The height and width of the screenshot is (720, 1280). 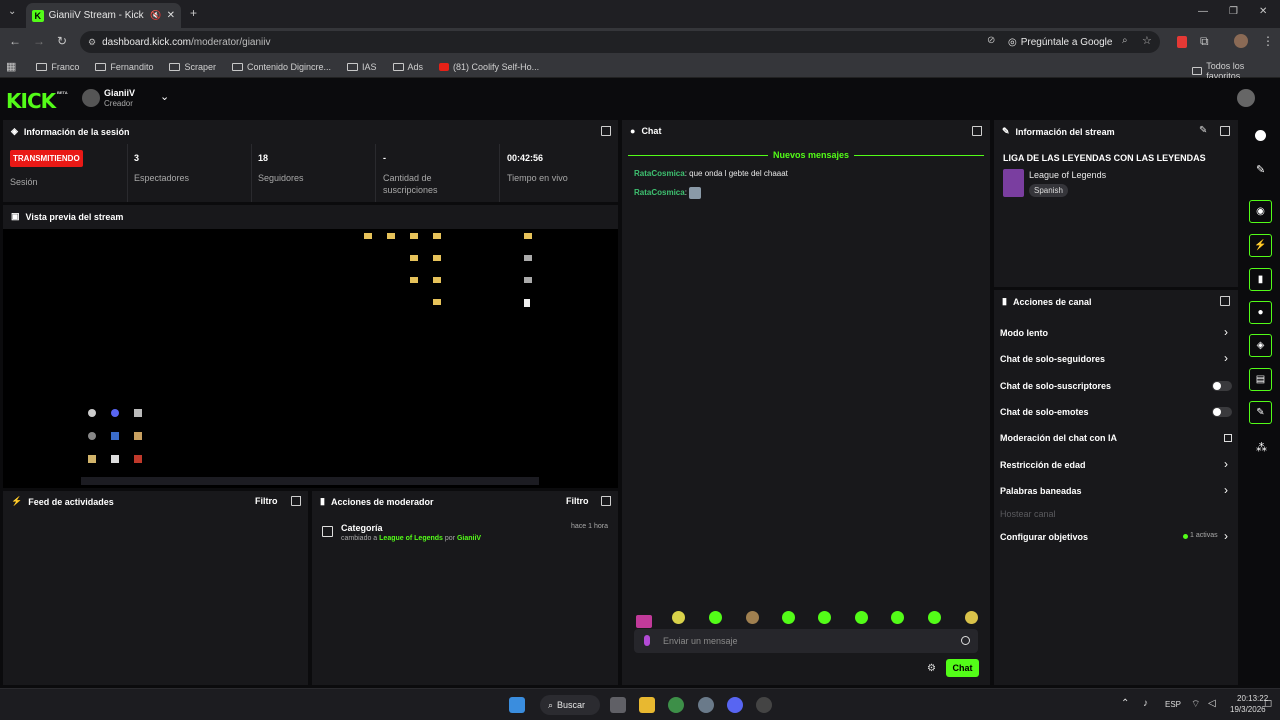 I want to click on chrome-profile-icon, so click(x=706, y=705).